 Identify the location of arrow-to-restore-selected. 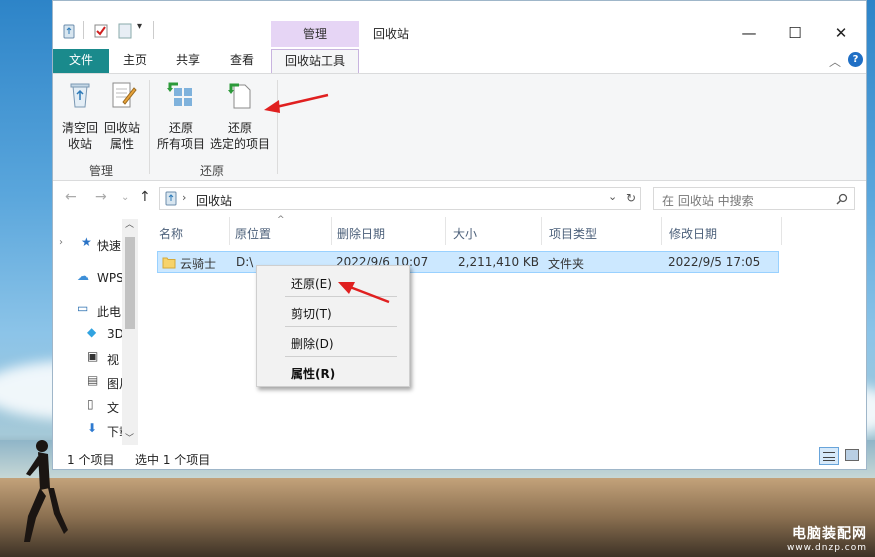
(296, 103).